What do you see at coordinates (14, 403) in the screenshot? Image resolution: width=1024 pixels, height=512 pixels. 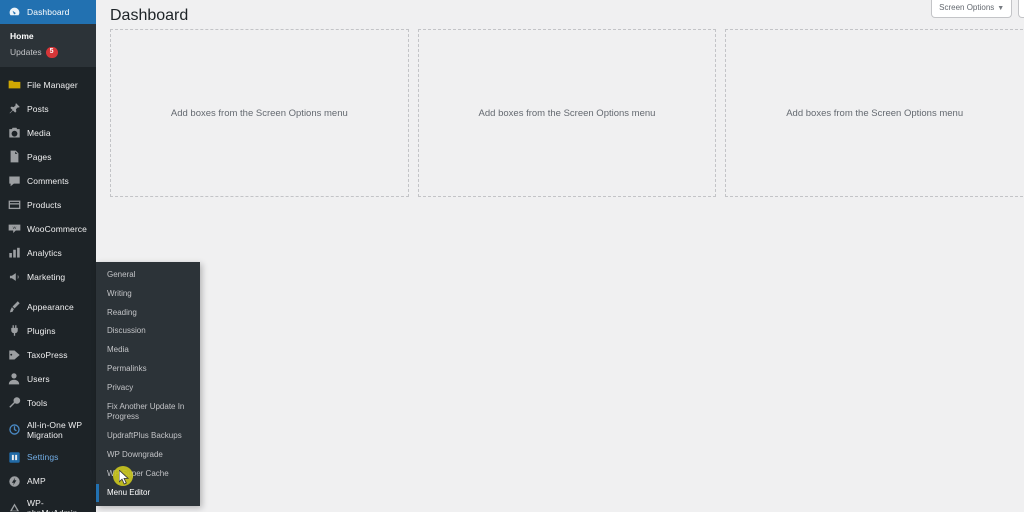 I see `wrench-icon` at bounding box center [14, 403].